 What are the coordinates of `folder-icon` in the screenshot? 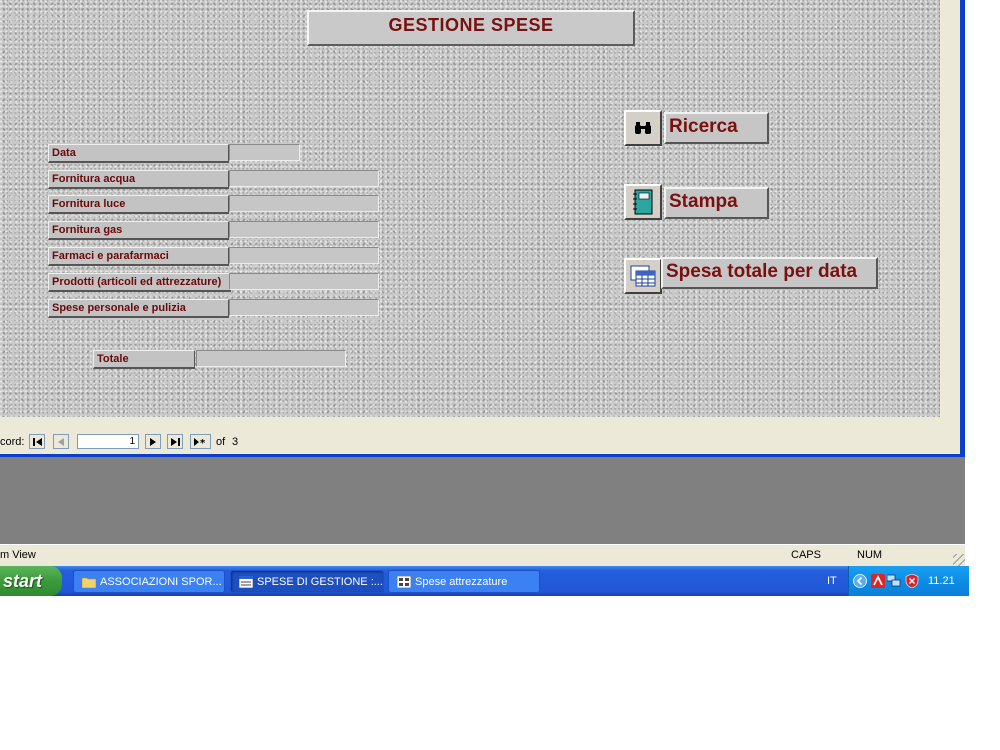 It's located at (89, 582).